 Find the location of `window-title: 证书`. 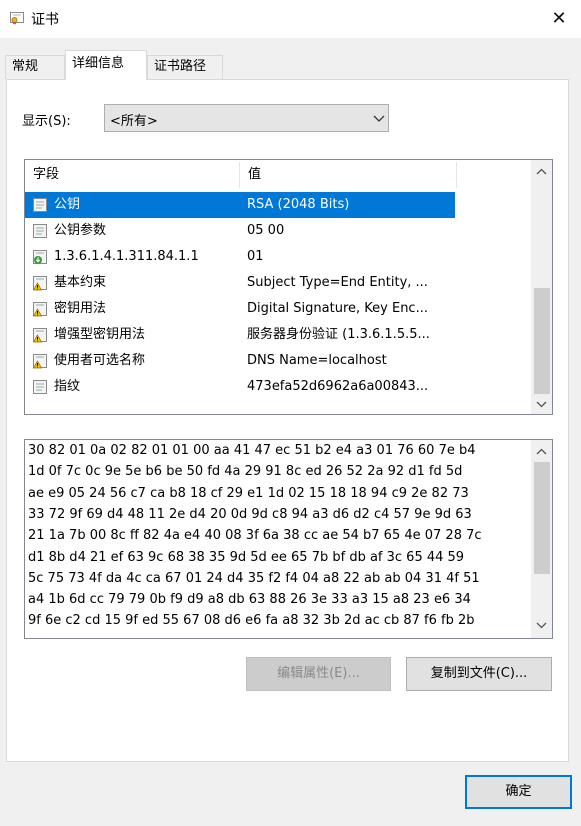

window-title: 证书 is located at coordinates (45, 20).